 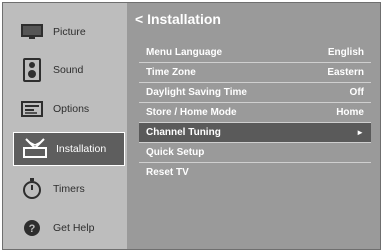 I want to click on menu-row-reset-tv: Reset TV, so click(x=255, y=172).